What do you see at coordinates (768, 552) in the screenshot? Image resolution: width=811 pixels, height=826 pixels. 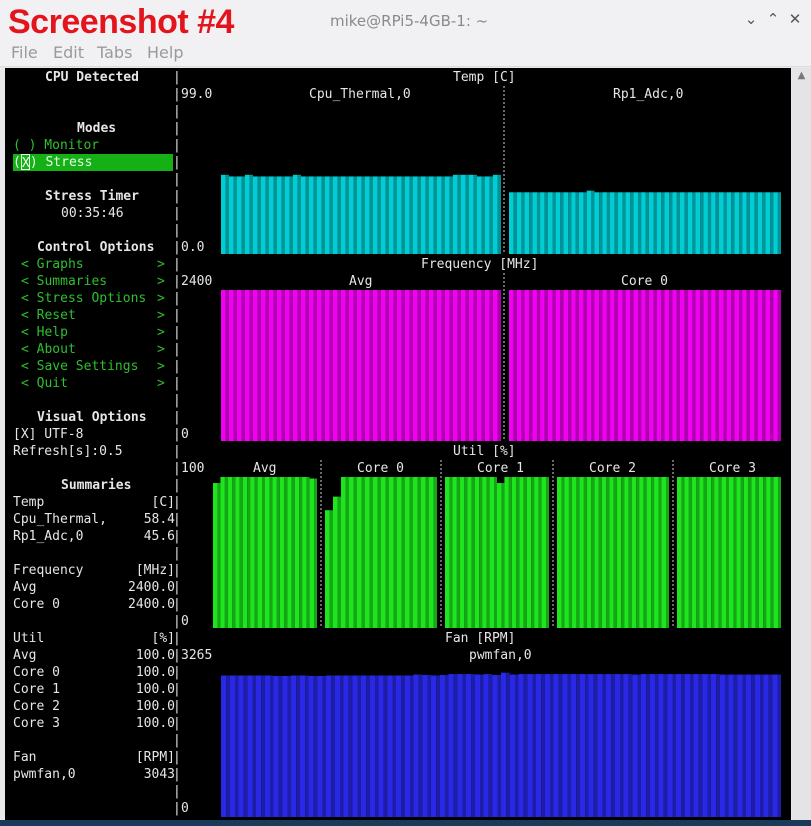 I see `util-panel-4-bar` at bounding box center [768, 552].